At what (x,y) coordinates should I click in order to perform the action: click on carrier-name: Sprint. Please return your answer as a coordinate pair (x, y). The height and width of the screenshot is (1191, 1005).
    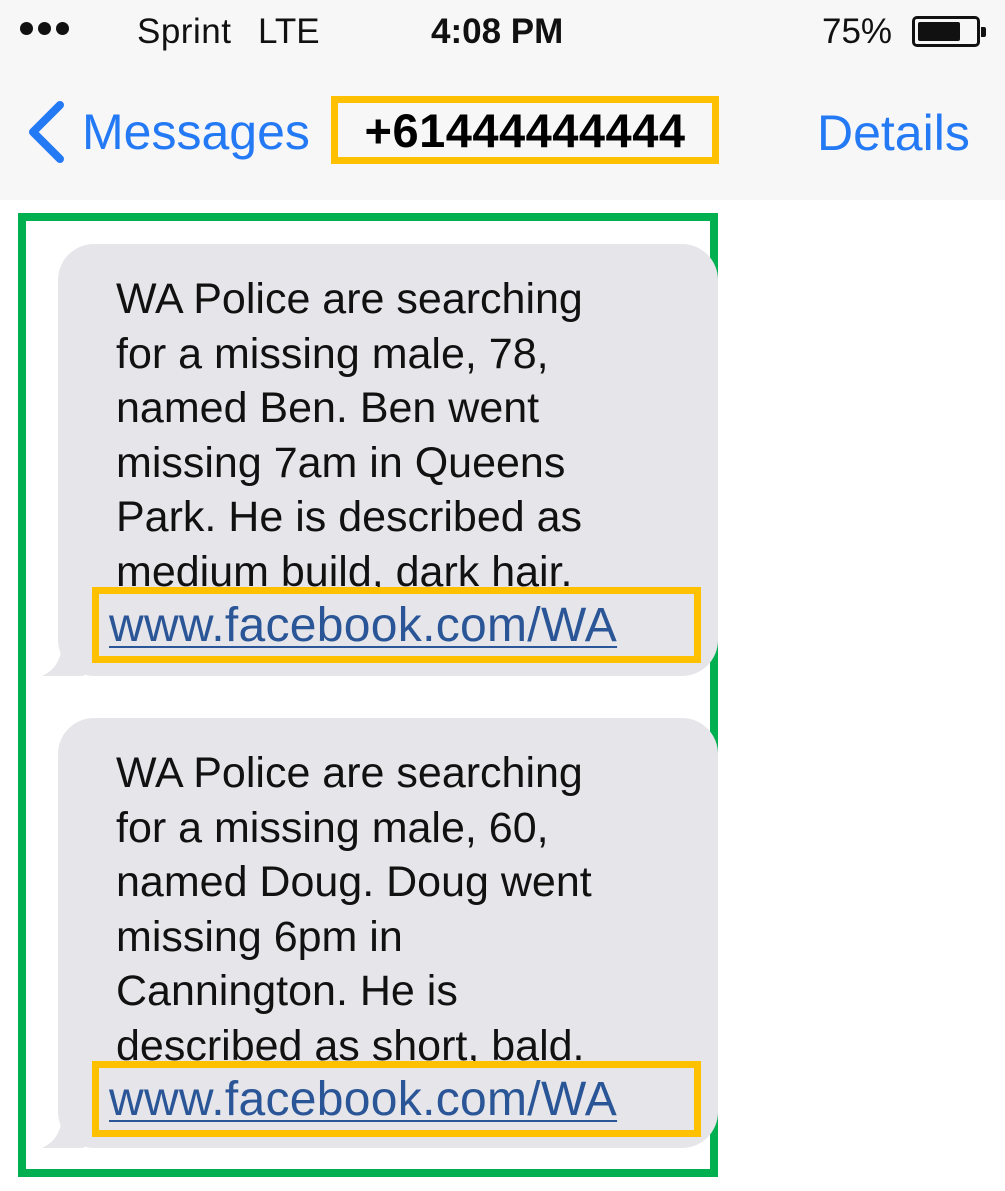
    Looking at the image, I should click on (184, 31).